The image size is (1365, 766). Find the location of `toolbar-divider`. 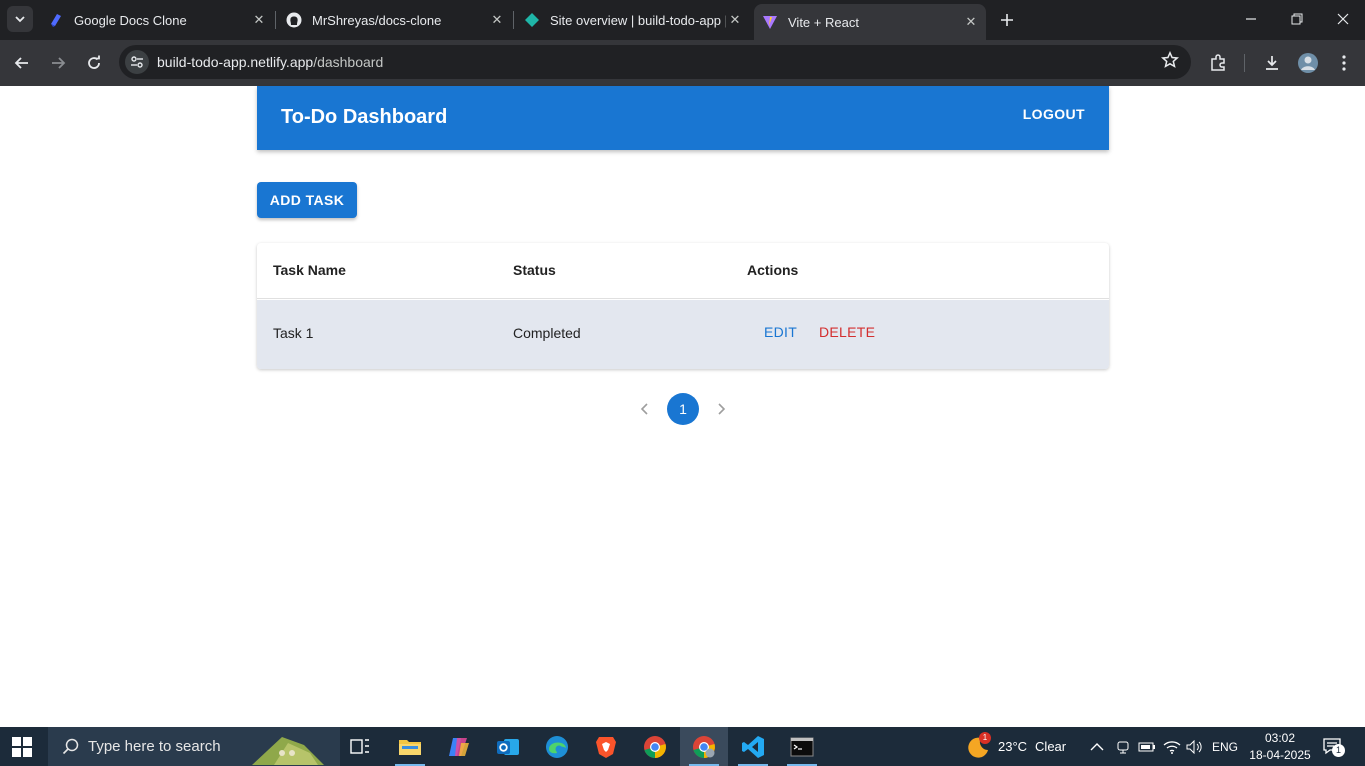

toolbar-divider is located at coordinates (1244, 63).